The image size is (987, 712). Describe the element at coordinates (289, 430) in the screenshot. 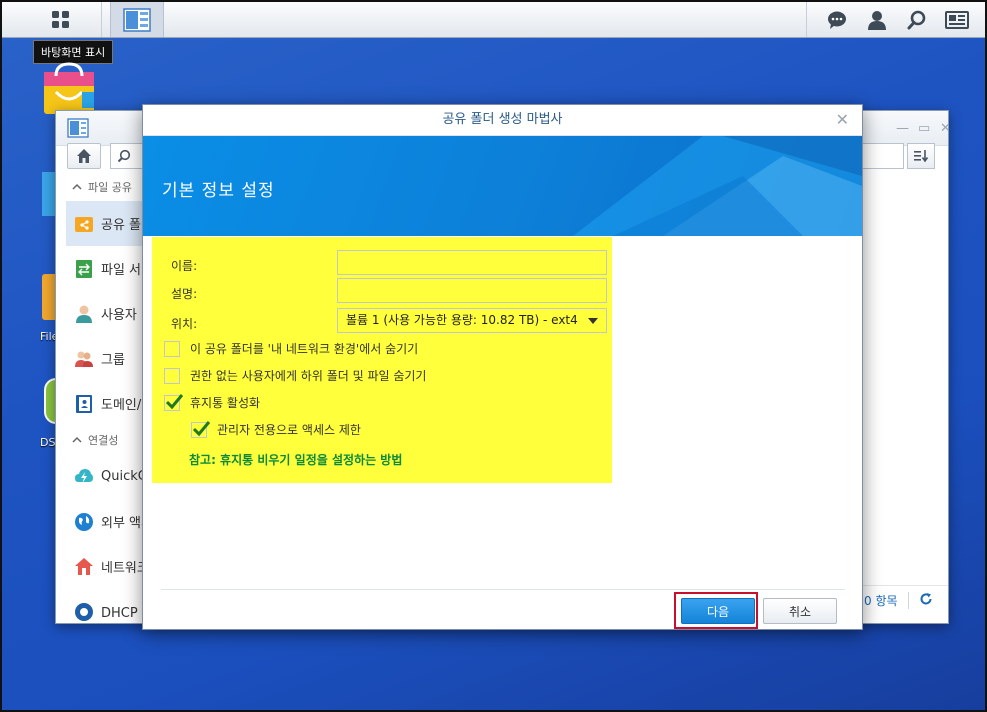

I see `checkbox-label: 관리자 전용으로 액세스 제한` at that location.